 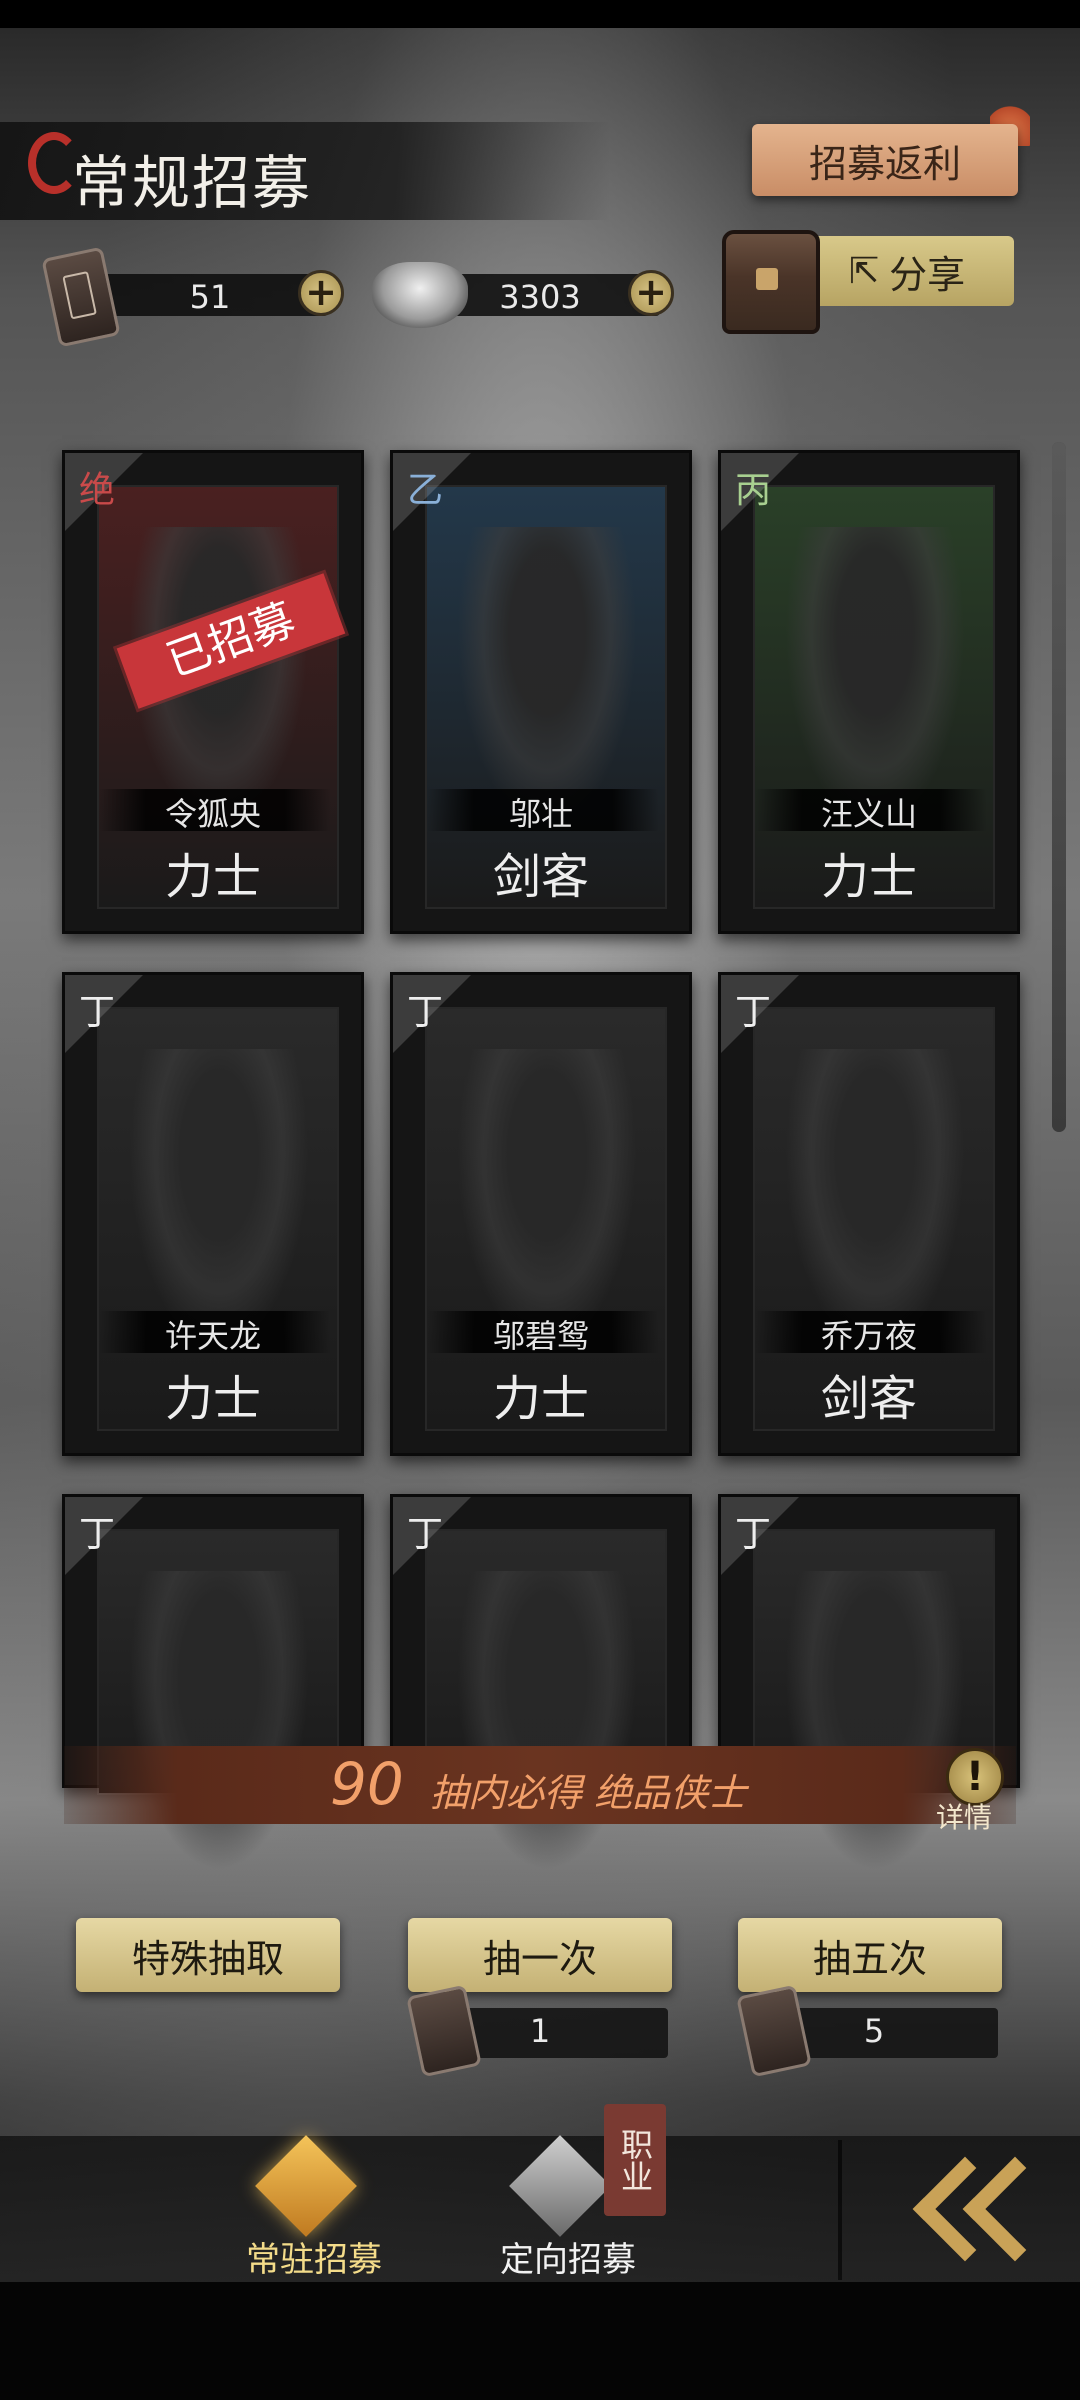 What do you see at coordinates (651, 293) in the screenshot?
I see `add-silver-button: +` at bounding box center [651, 293].